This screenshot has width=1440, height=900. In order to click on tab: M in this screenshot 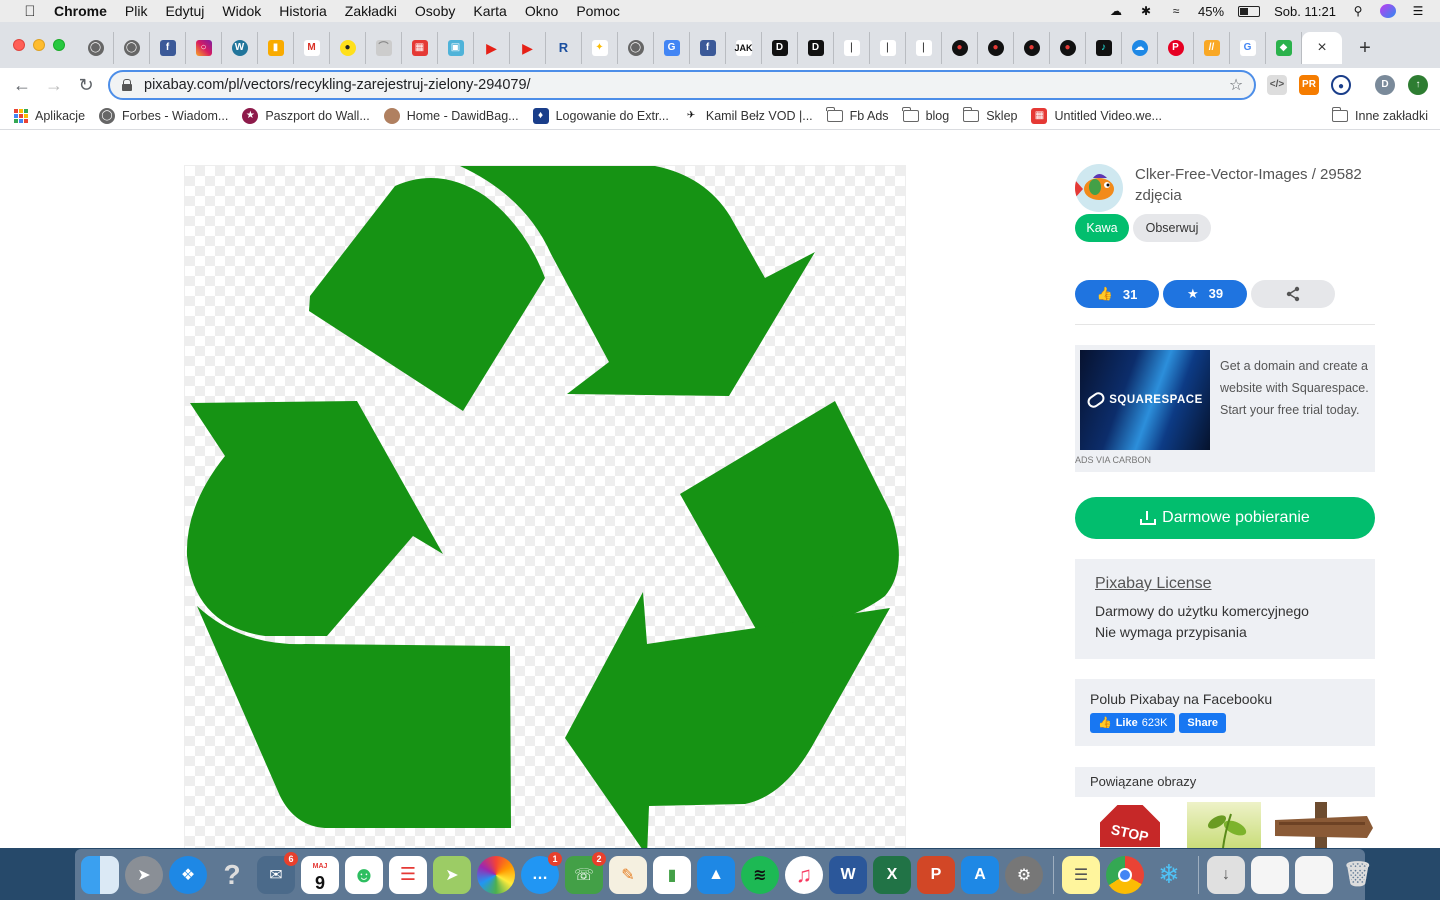, I will do `click(312, 48)`.